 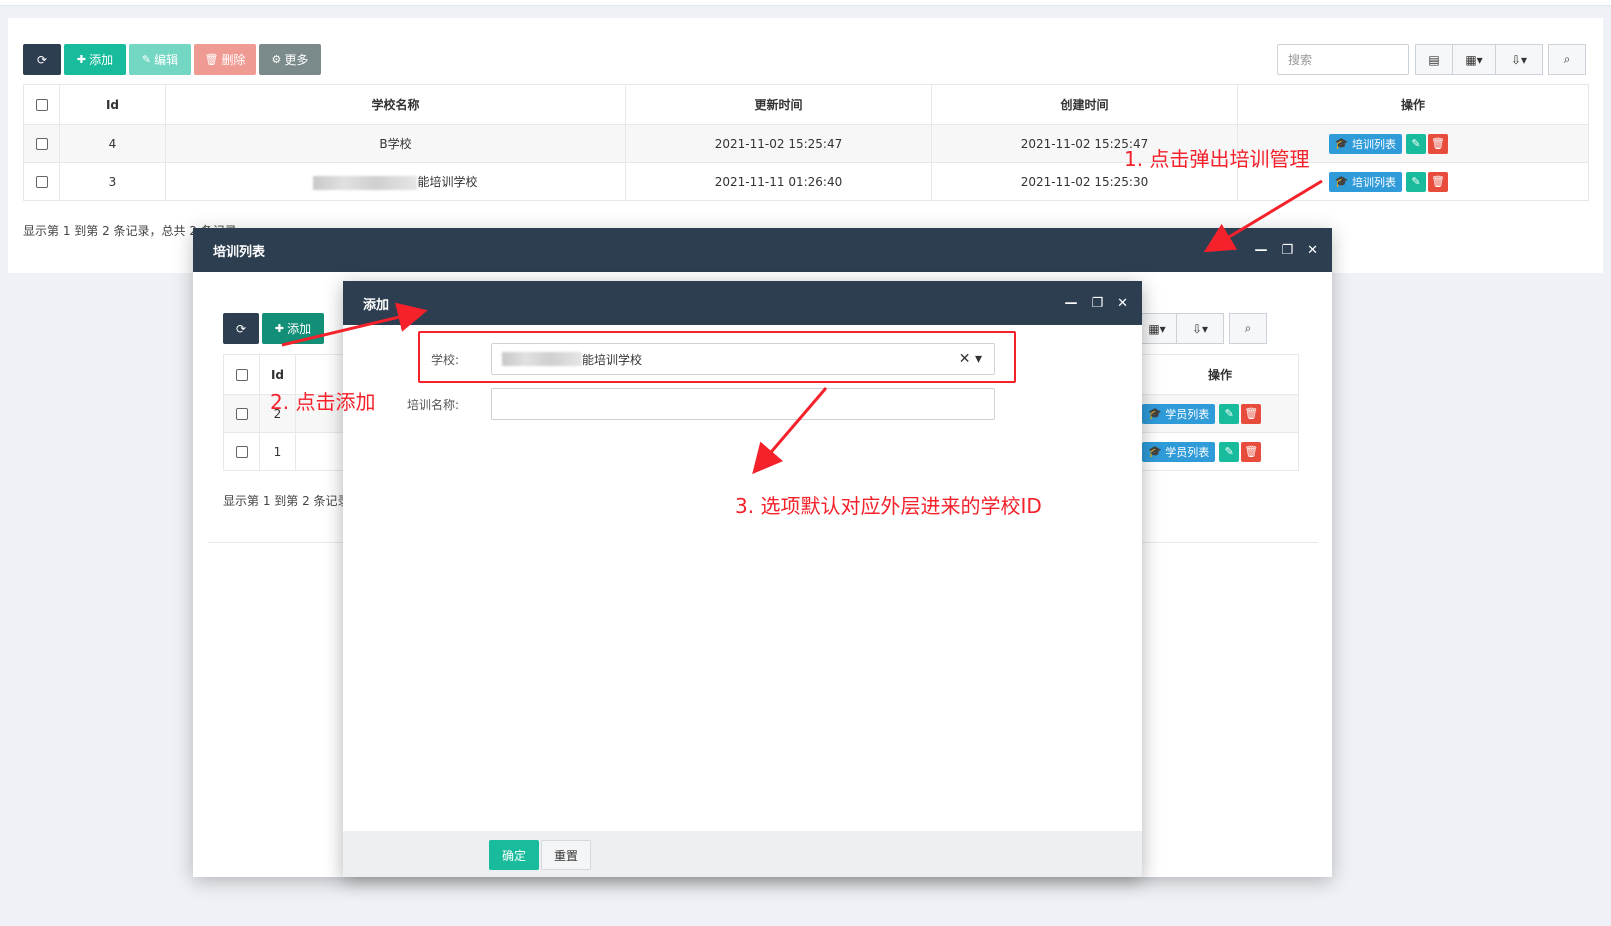 What do you see at coordinates (286, 501) in the screenshot?
I see `pagination-info: 显示第 1 到第 2 条记录` at bounding box center [286, 501].